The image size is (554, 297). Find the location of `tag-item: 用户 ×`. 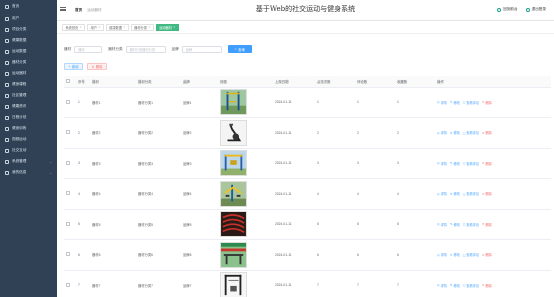

tag-item: 用户 × is located at coordinates (95, 27).